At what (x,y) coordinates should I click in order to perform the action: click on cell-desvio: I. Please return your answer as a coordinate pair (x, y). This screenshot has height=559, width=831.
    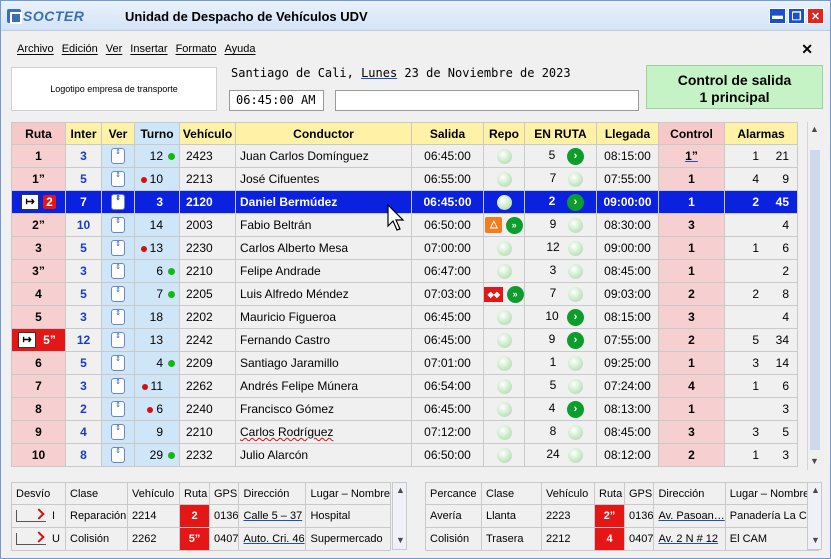
    Looking at the image, I should click on (38, 516).